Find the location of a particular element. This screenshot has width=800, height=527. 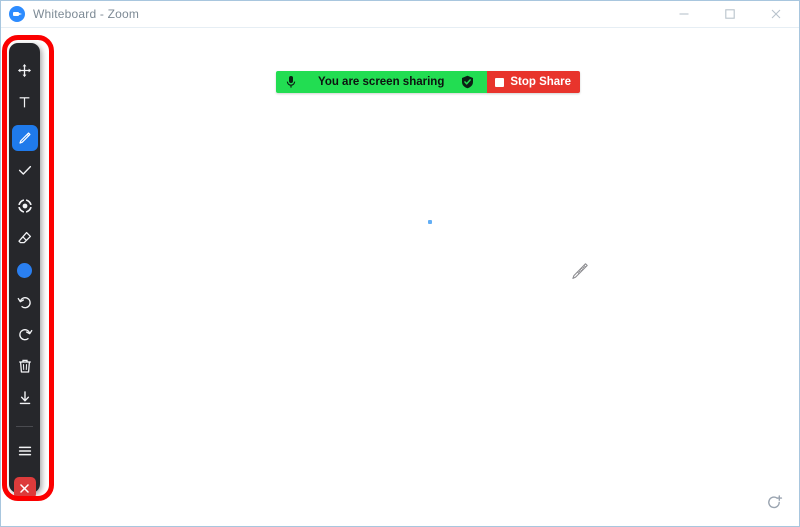

close-button is located at coordinates (776, 14).